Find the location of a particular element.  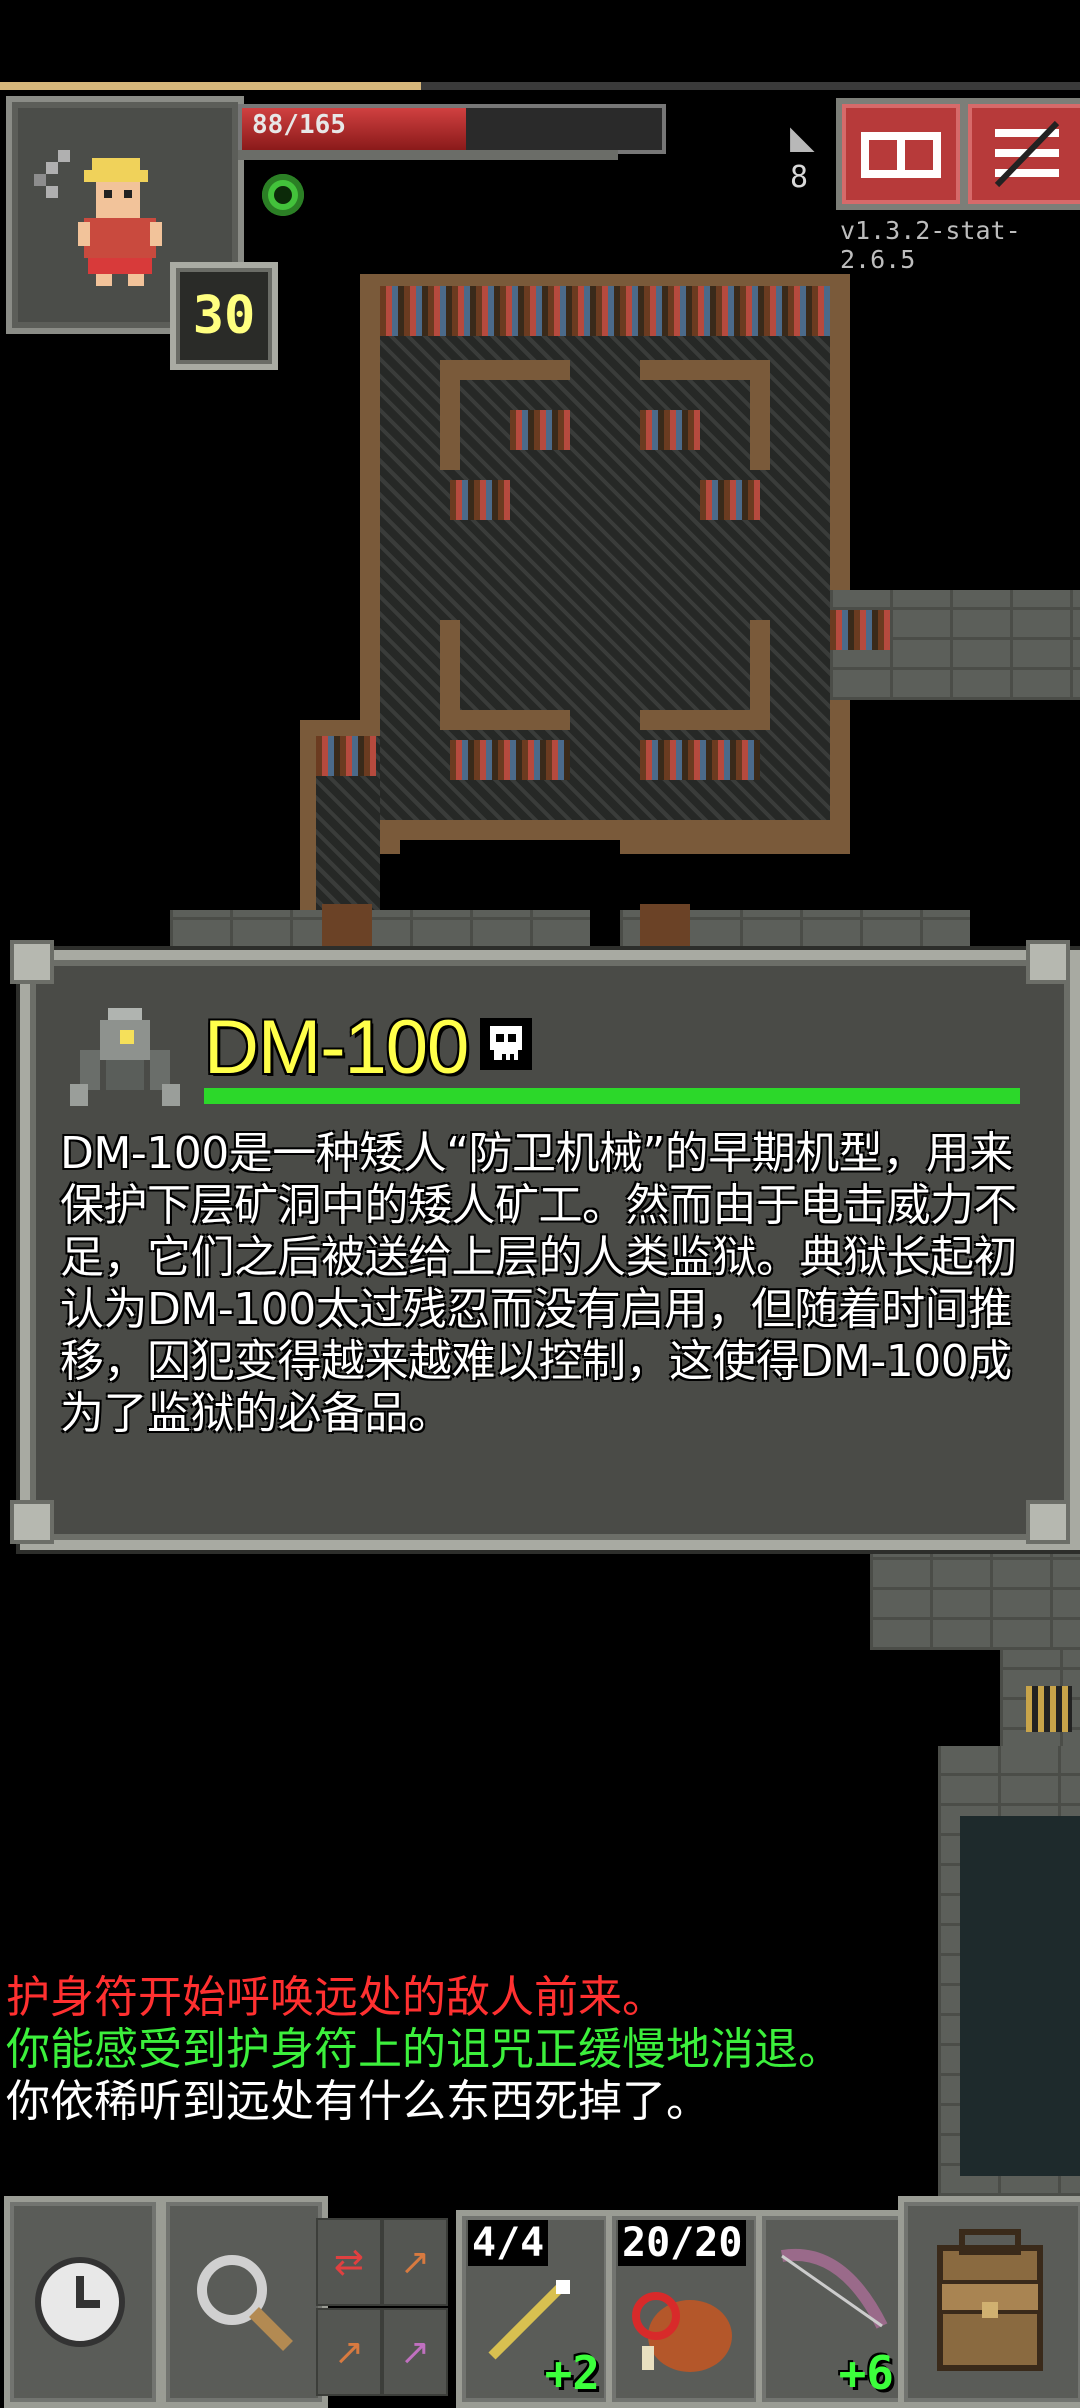

log-line: 护身符开始呼唤远处的敌人前来。 is located at coordinates (336, 1997).